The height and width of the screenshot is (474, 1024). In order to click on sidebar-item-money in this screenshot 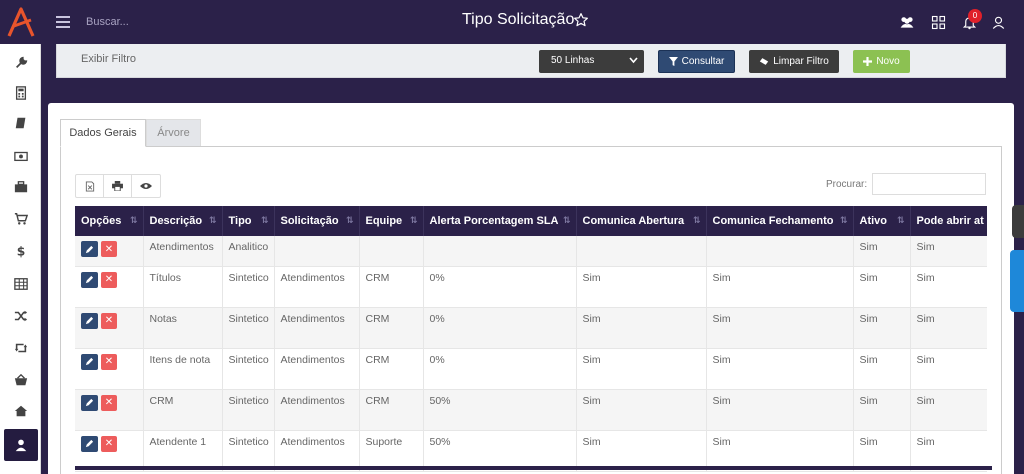, I will do `click(20, 156)`.